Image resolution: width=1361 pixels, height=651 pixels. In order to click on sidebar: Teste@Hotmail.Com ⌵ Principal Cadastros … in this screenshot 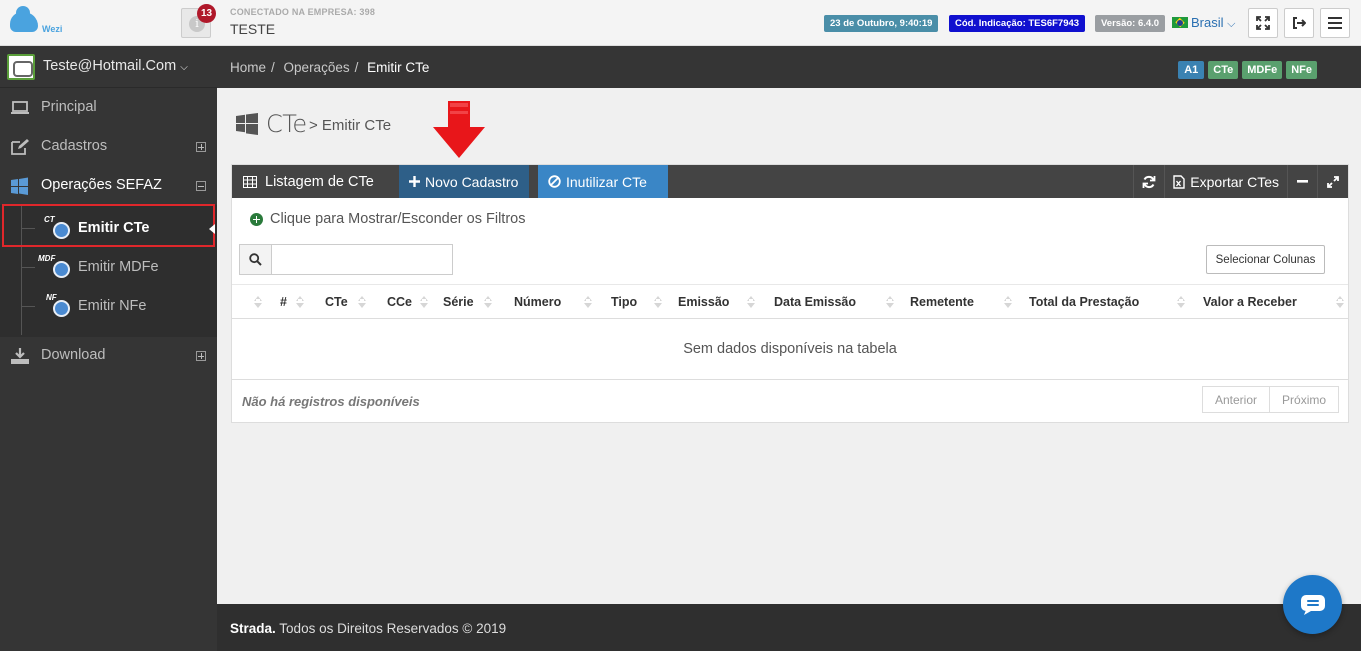, I will do `click(108, 348)`.